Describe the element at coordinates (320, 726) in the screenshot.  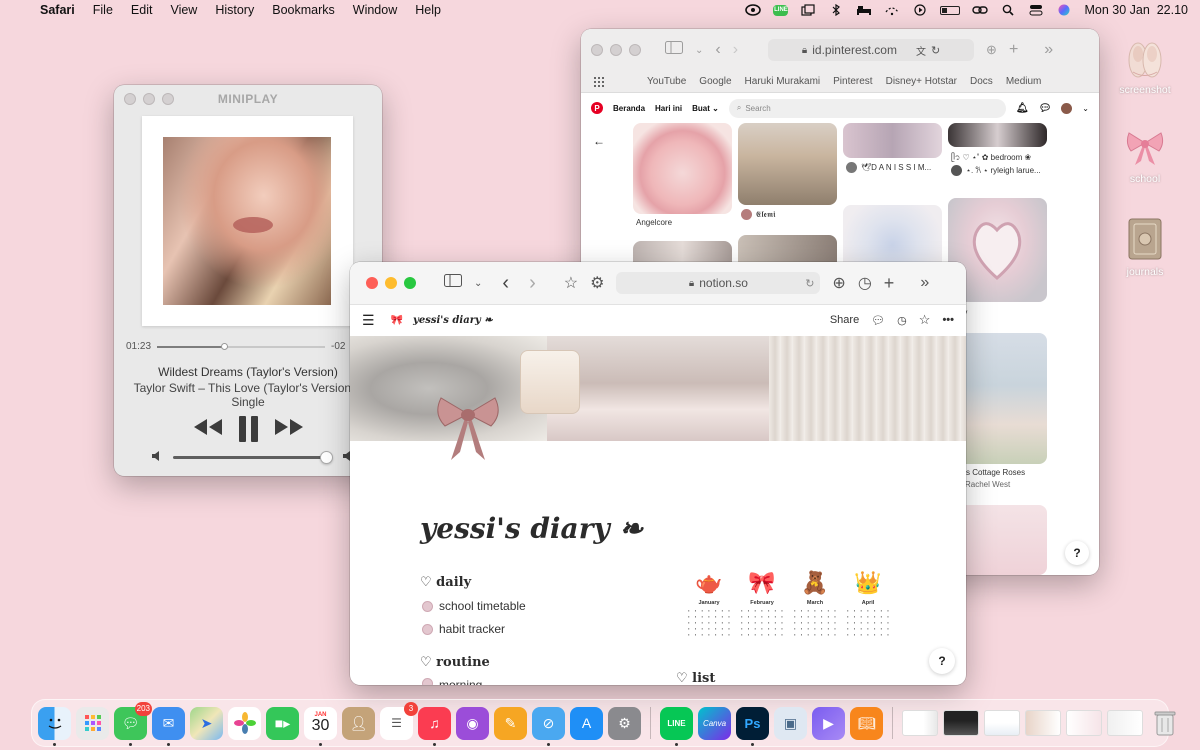
I see `dock-calendar: JAN 30` at that location.